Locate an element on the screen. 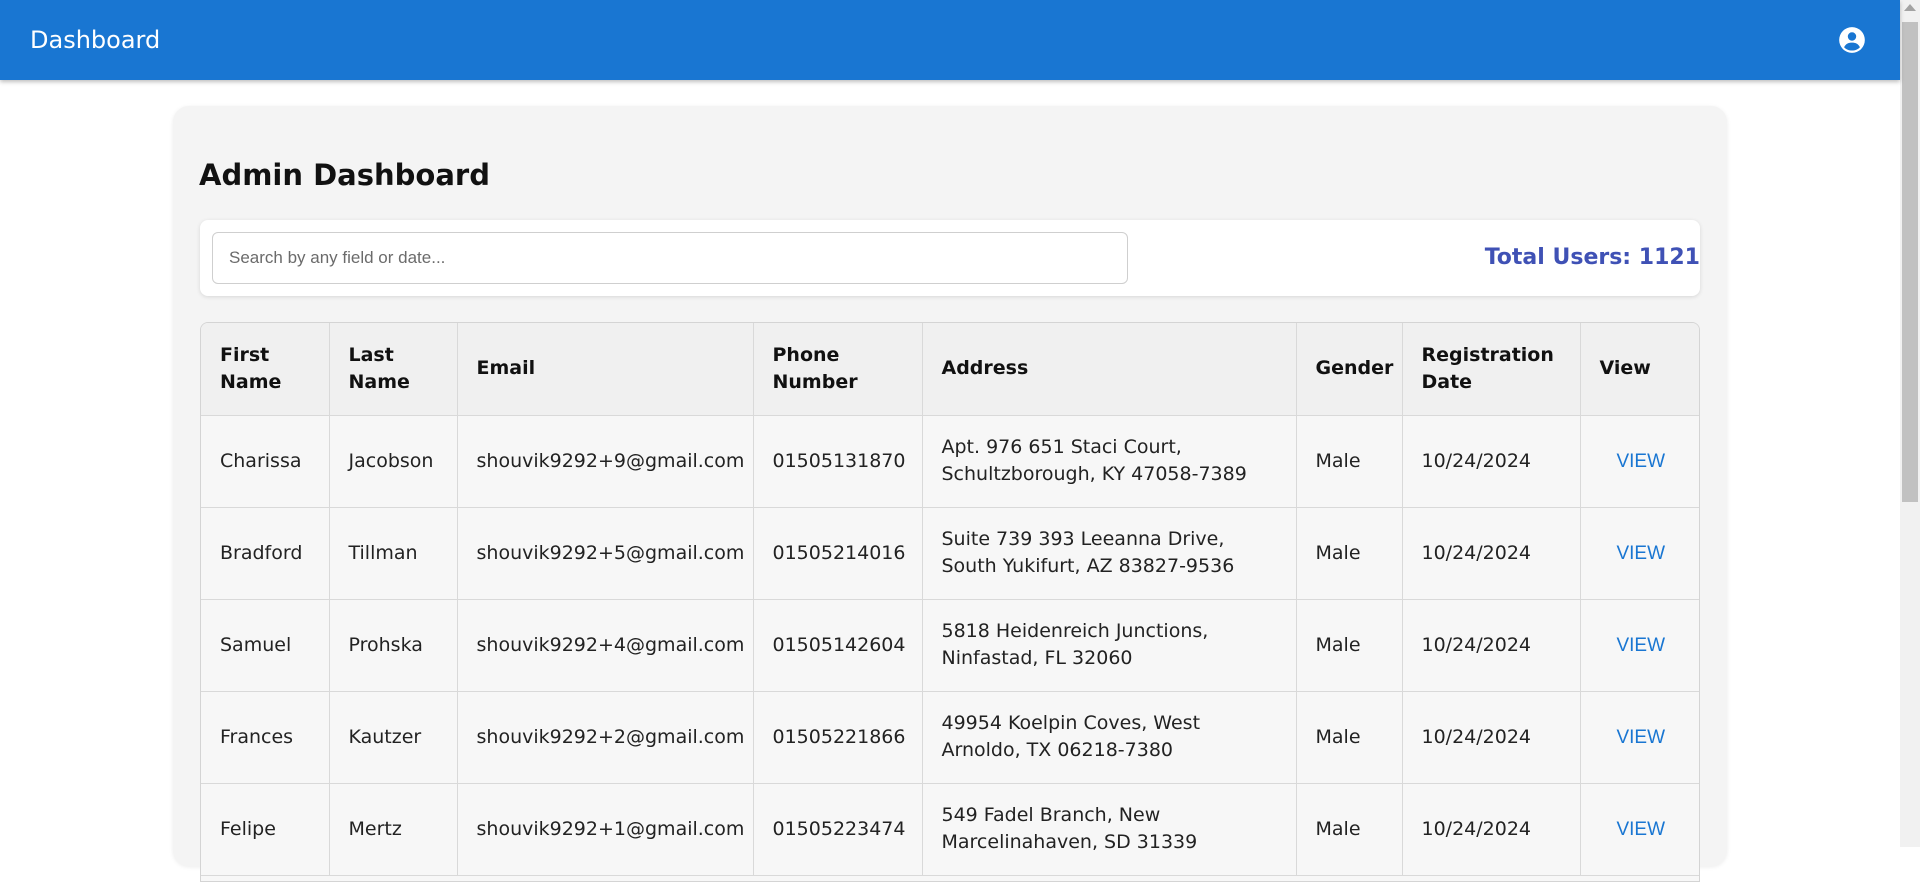 The image size is (1920, 882). cell-first-name: Samuel is located at coordinates (265, 645).